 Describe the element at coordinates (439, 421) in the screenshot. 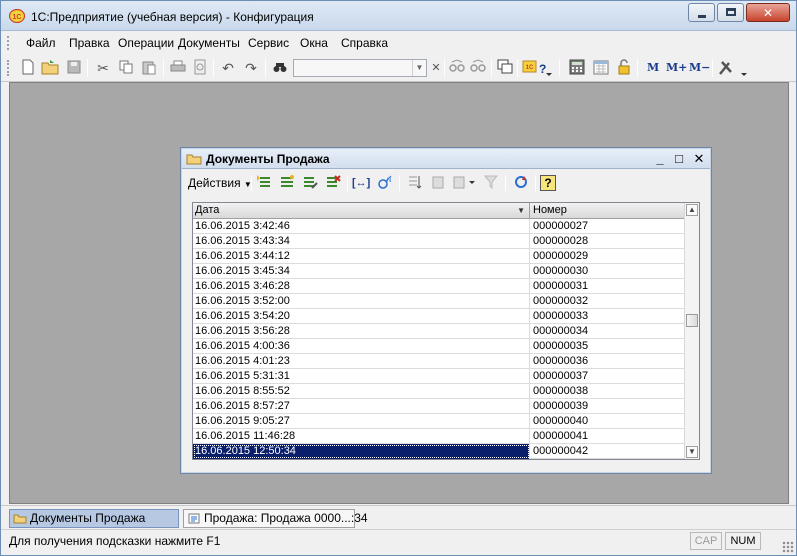

I see `table-row: 16.06.2015 9:05:27 000000040` at that location.